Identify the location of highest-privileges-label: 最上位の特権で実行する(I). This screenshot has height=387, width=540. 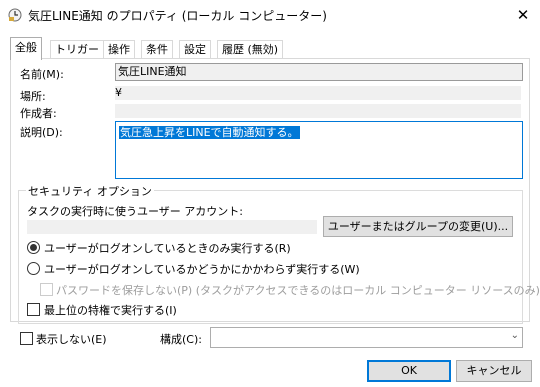
(110, 310).